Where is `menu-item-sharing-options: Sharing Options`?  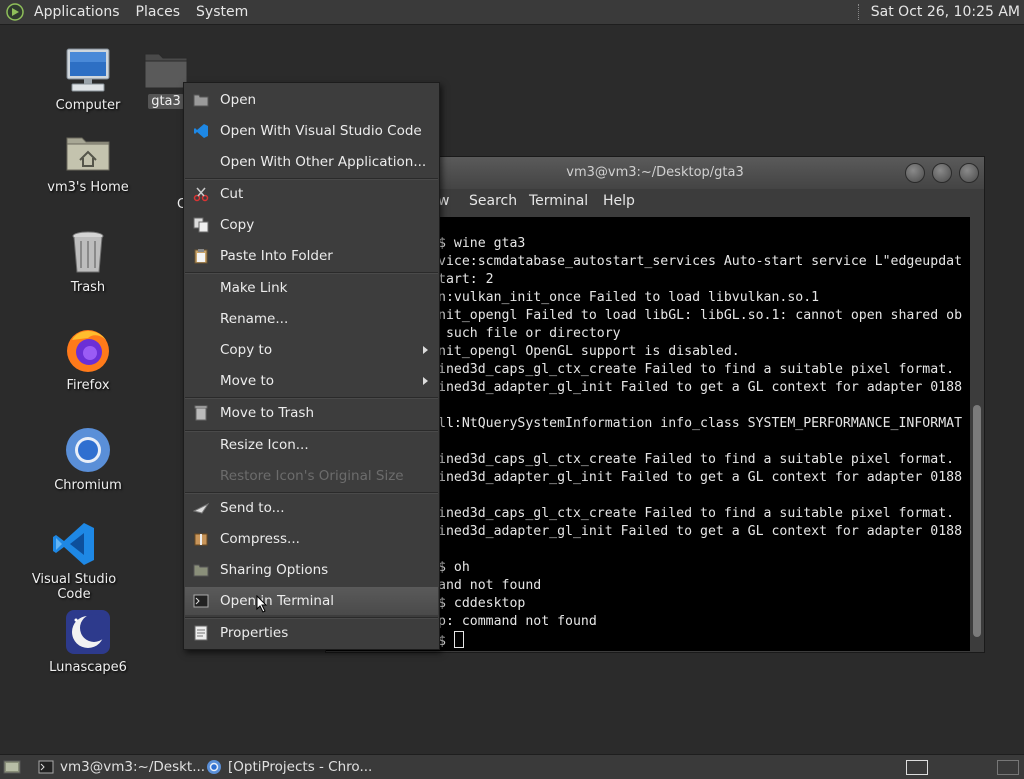
menu-item-sharing-options: Sharing Options is located at coordinates (311, 570).